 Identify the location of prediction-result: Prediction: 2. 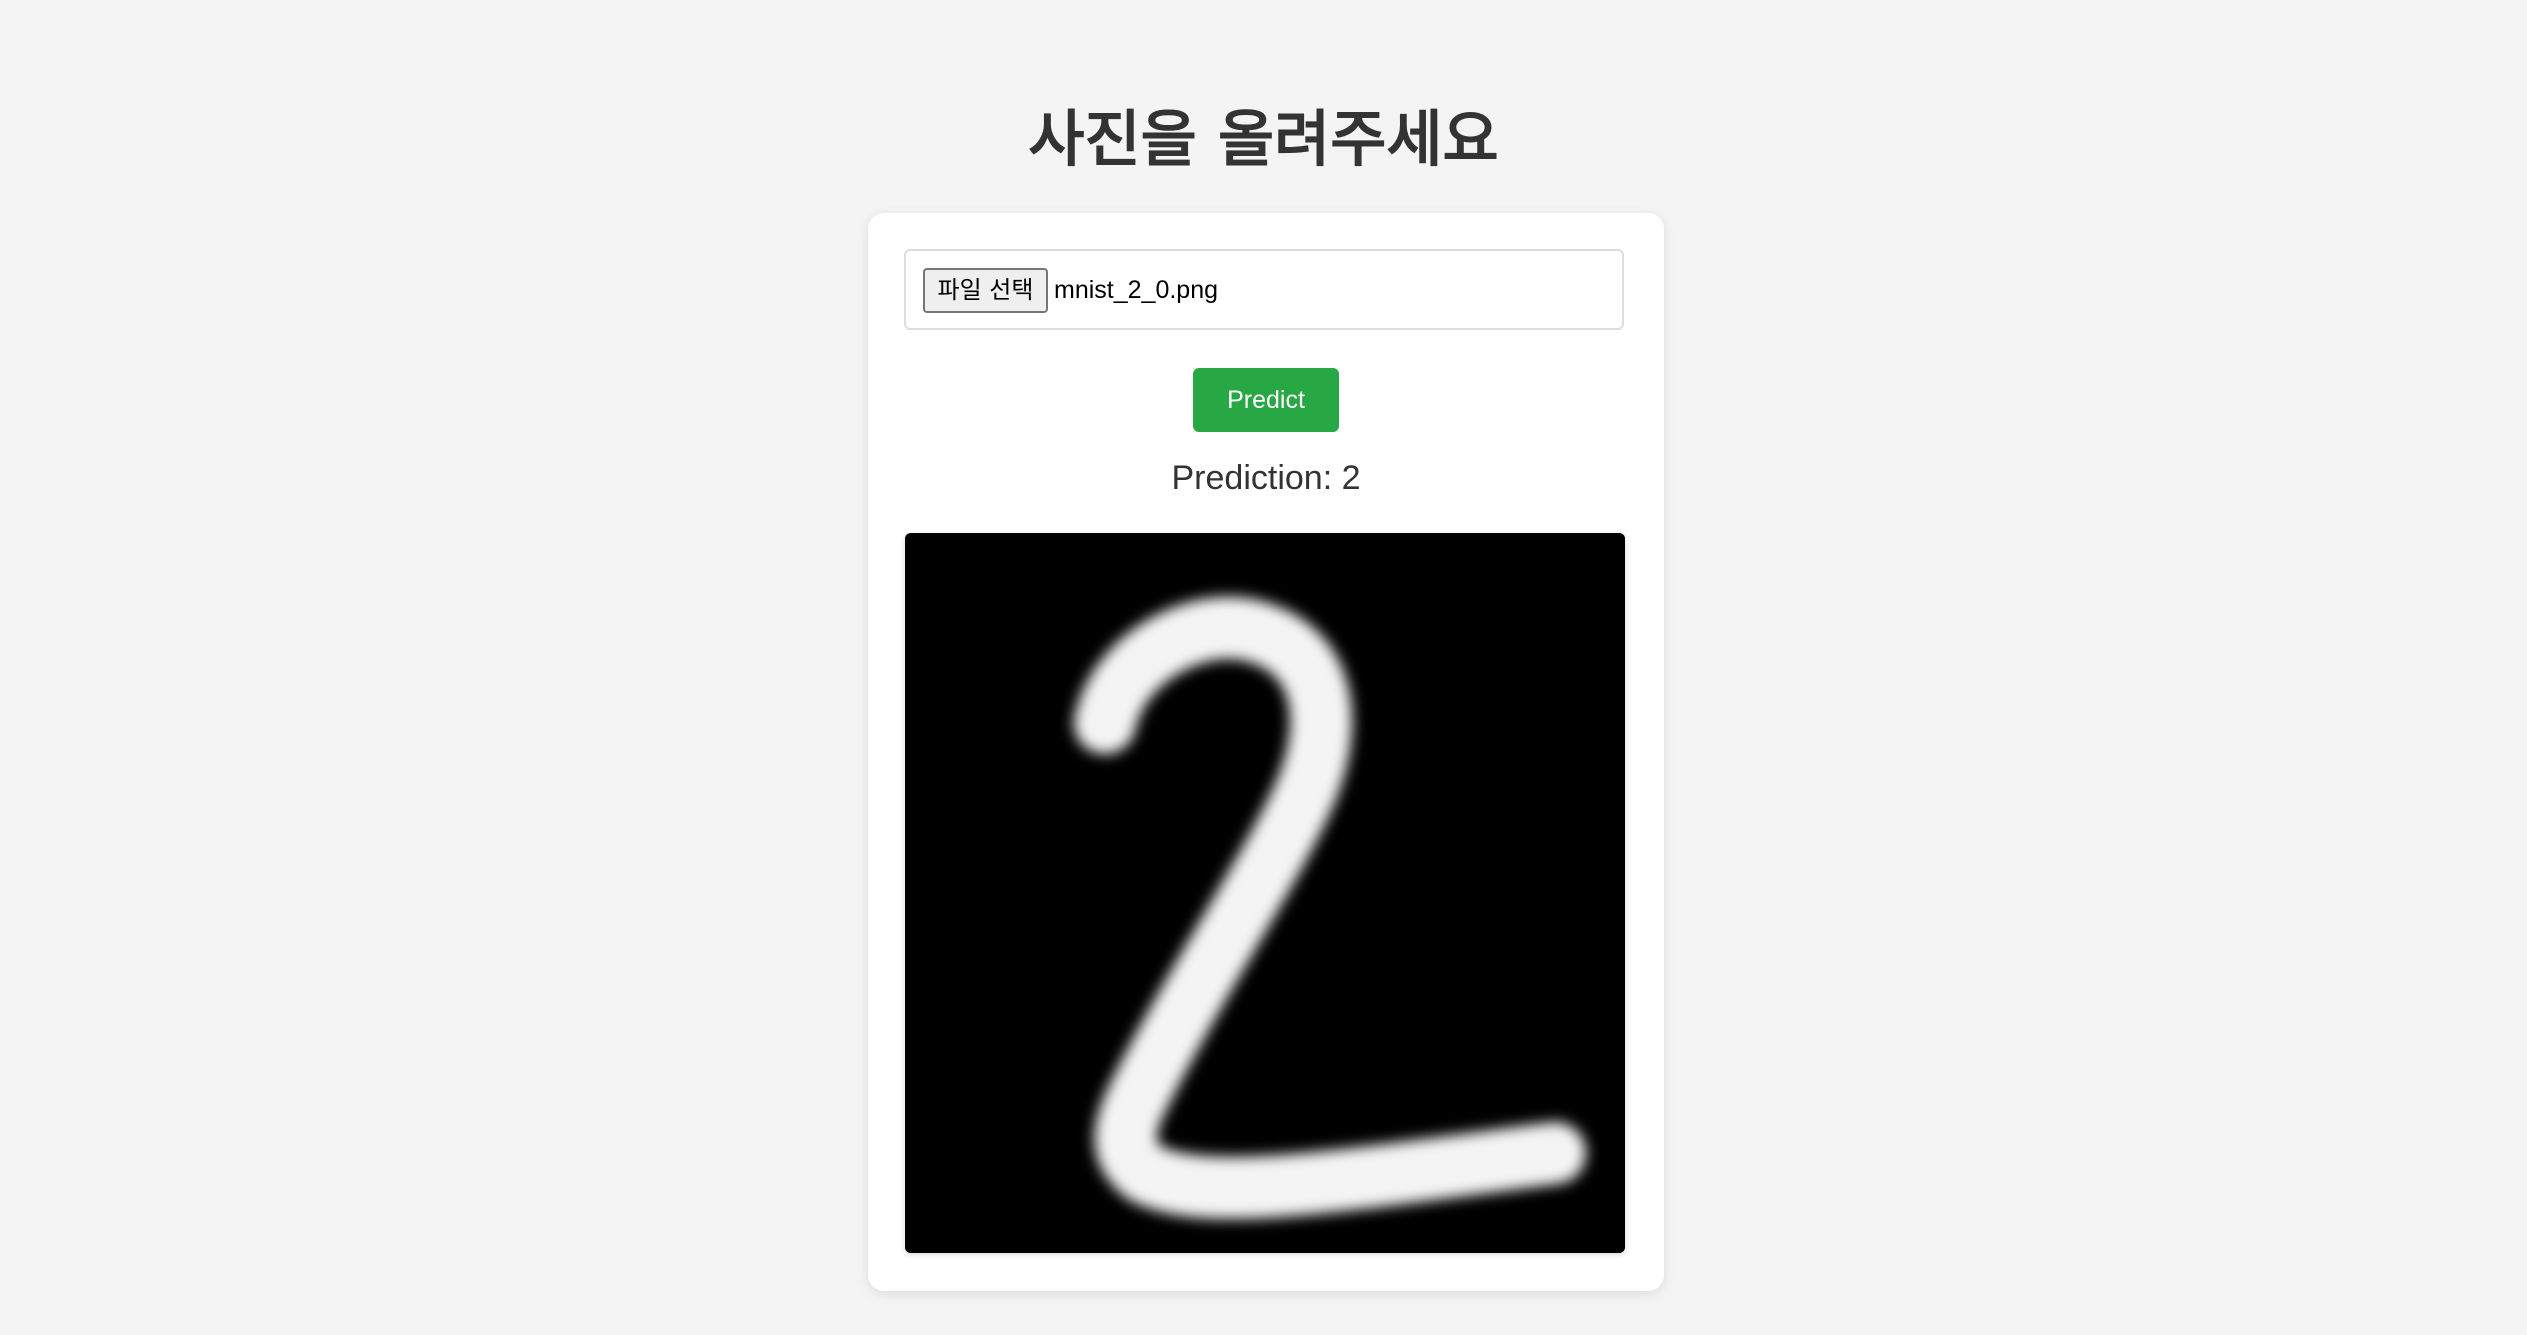
(1266, 478).